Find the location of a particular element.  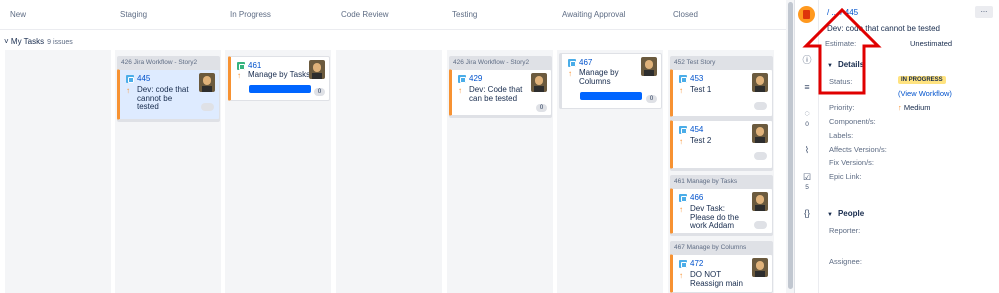

card-summary: Dev: code that cannot be tested is located at coordinates (163, 98).